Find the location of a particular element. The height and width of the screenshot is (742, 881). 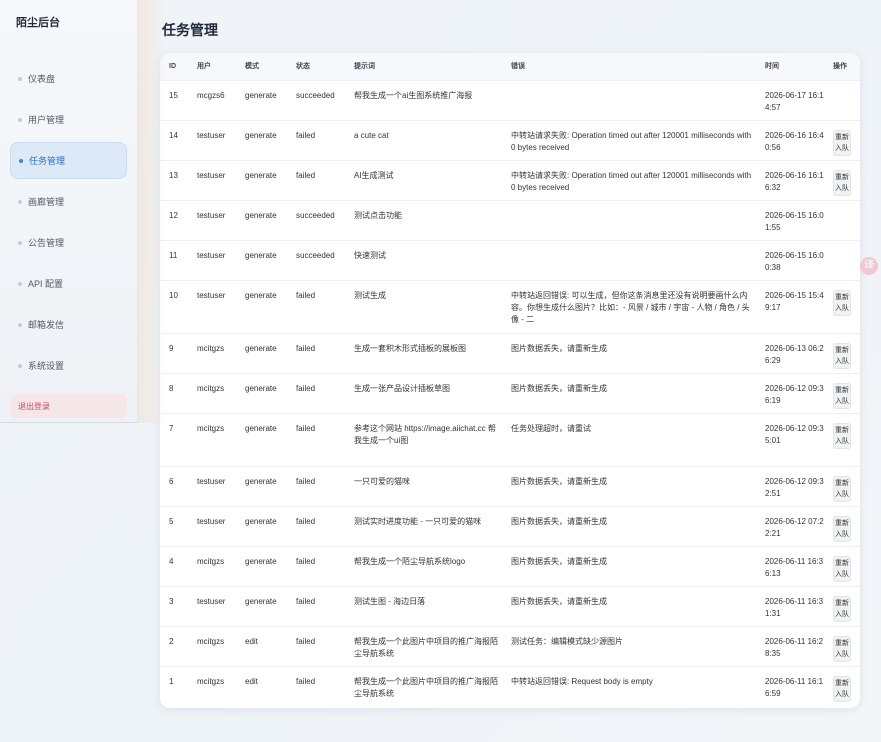

cell-time: 2026-06-12 09:36:19 is located at coordinates (790, 392).